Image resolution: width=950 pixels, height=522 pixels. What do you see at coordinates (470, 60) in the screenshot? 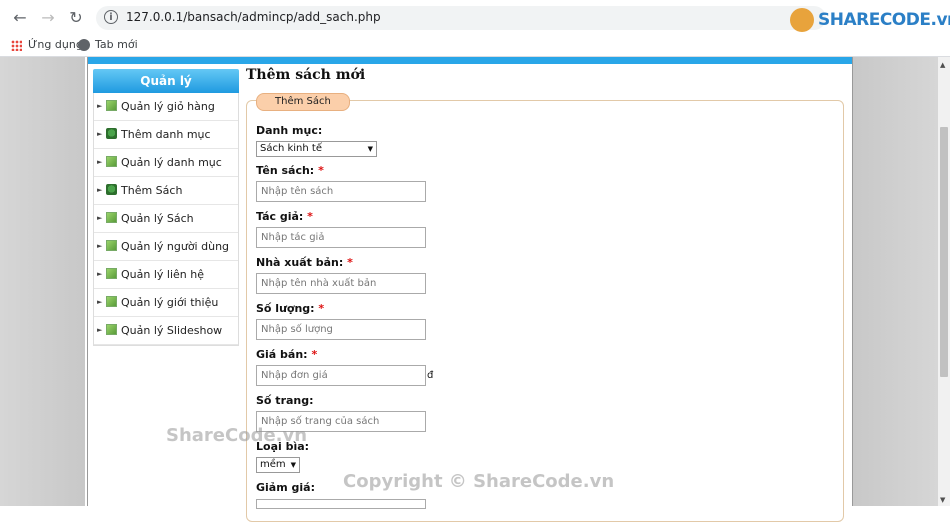
I see `top-menu-bar` at bounding box center [470, 60].